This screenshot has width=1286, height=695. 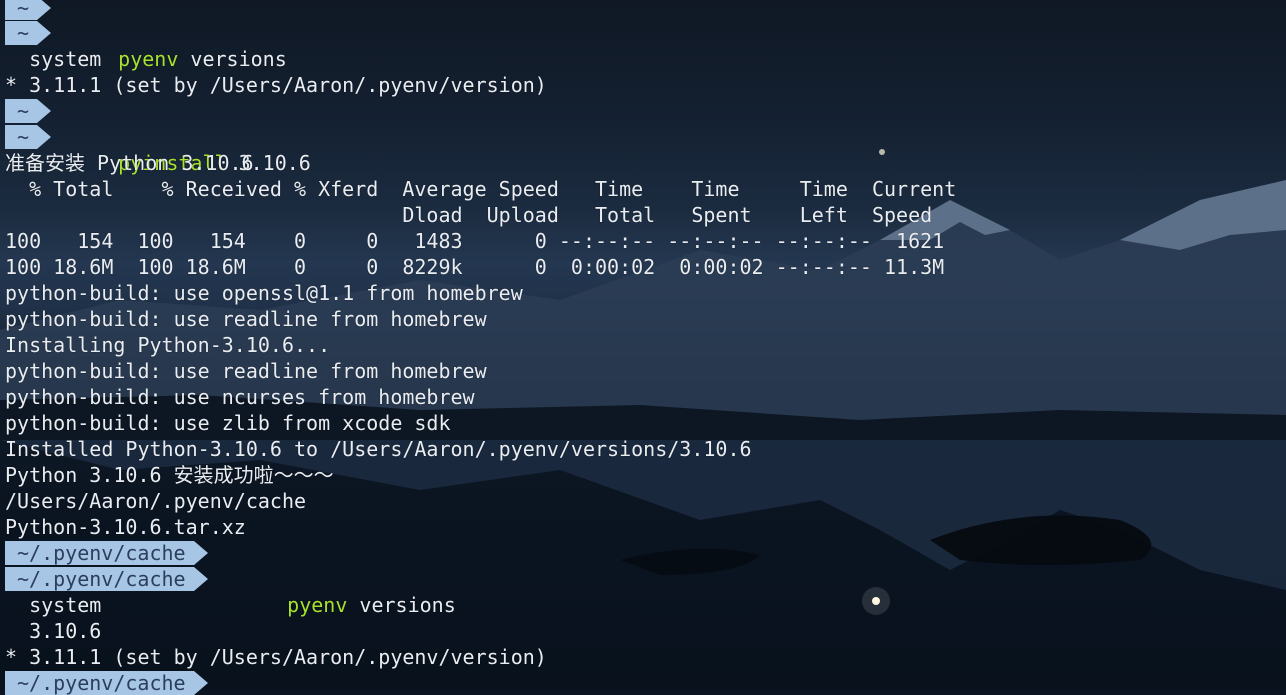 What do you see at coordinates (190, 149) in the screenshot?
I see `command-line: pyinstall 3.10.6` at bounding box center [190, 149].